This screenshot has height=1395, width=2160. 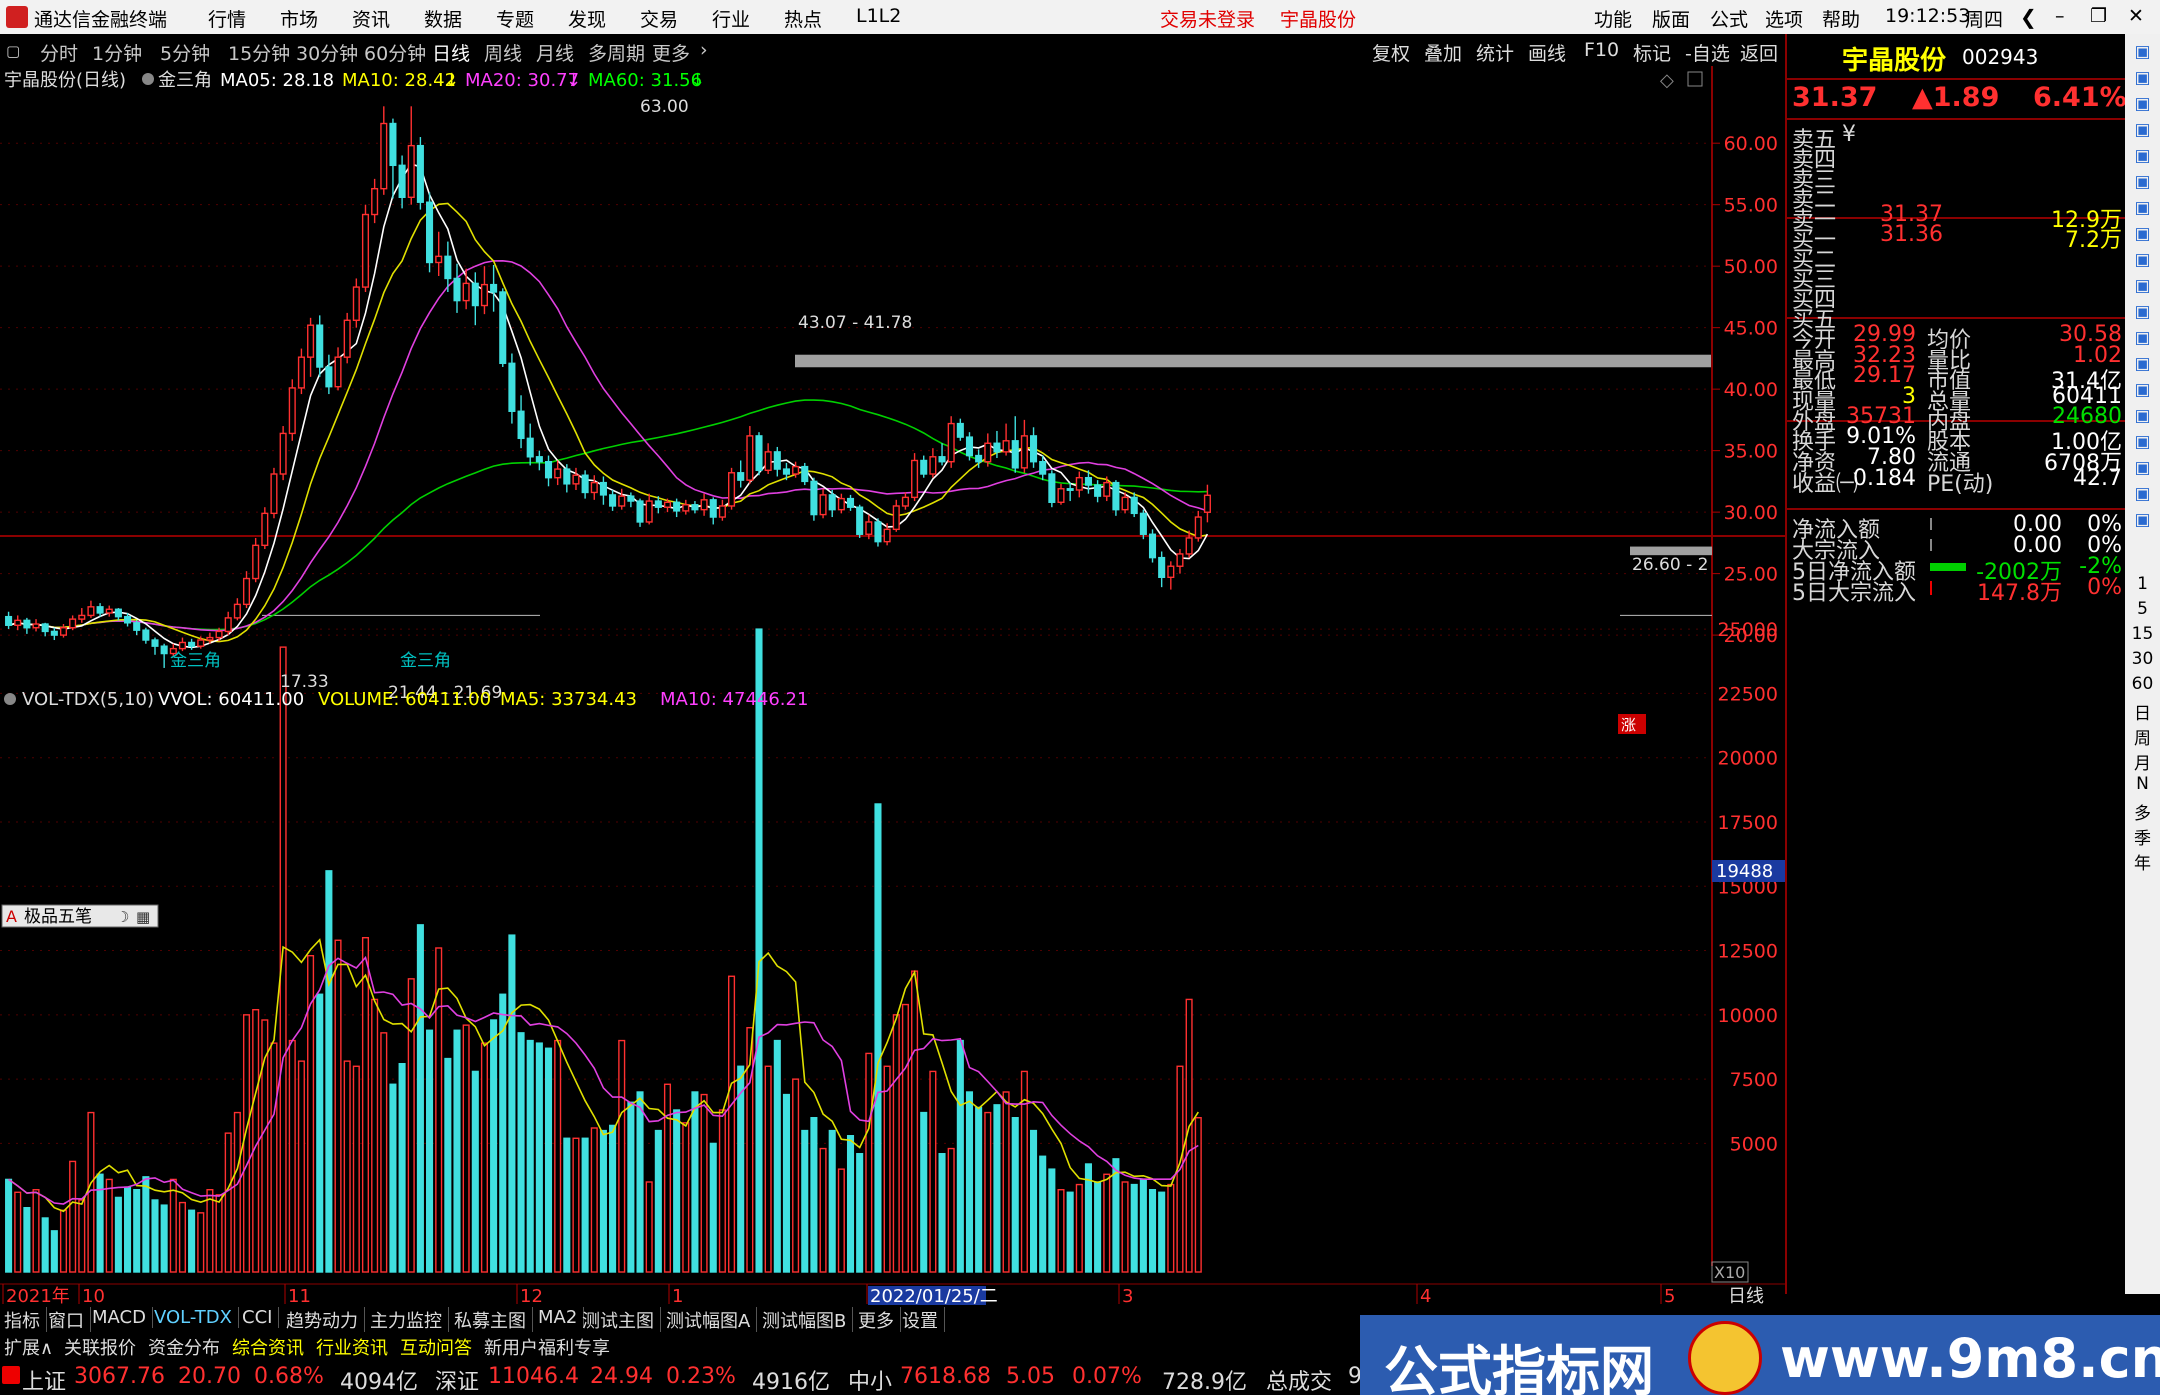 I want to click on tool-diejia: 叠加, so click(x=1443, y=52).